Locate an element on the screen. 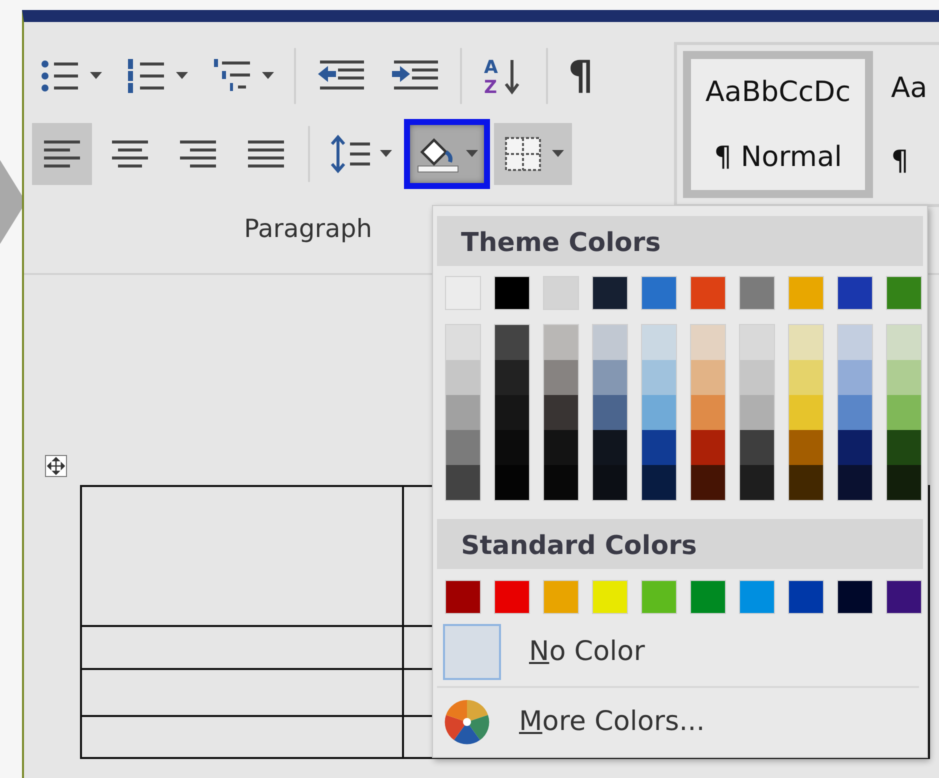 This screenshot has height=778, width=939. section-header: Standard Colors is located at coordinates (680, 544).